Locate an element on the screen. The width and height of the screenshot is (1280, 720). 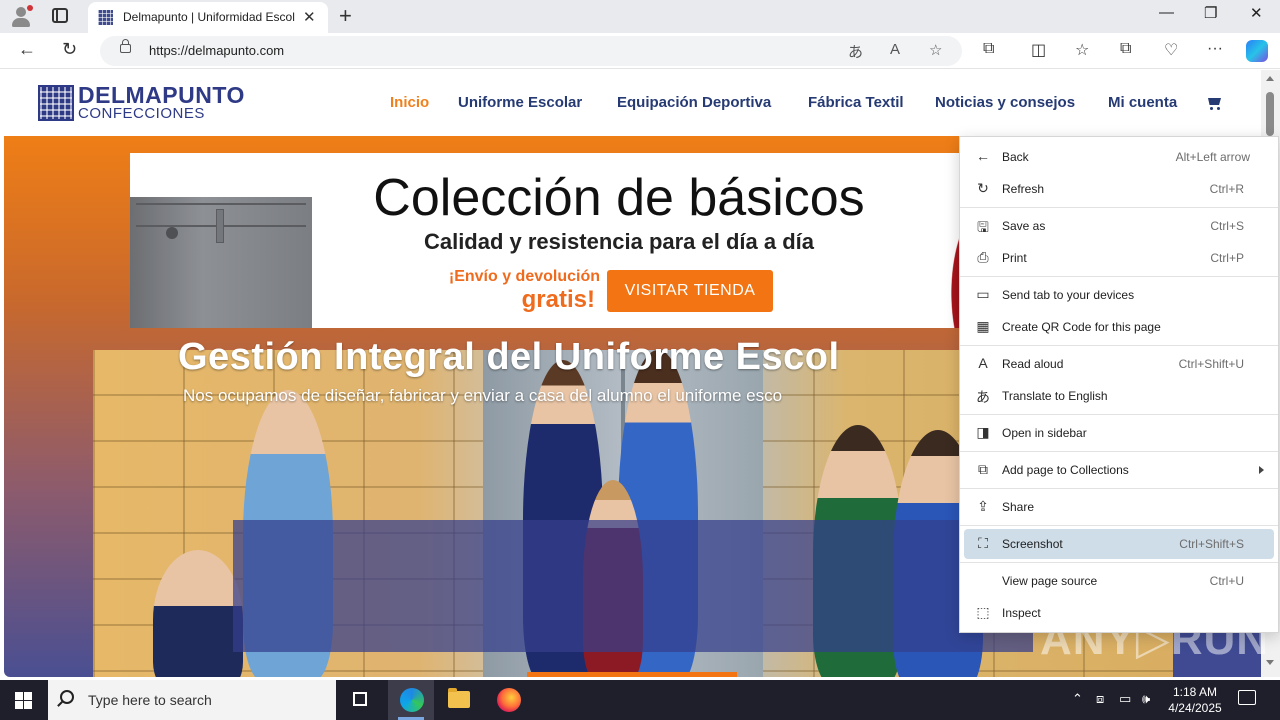
browser-tab-active: Delmapunto | Uniformidad Escol ✕ is located at coordinates (208, 17).